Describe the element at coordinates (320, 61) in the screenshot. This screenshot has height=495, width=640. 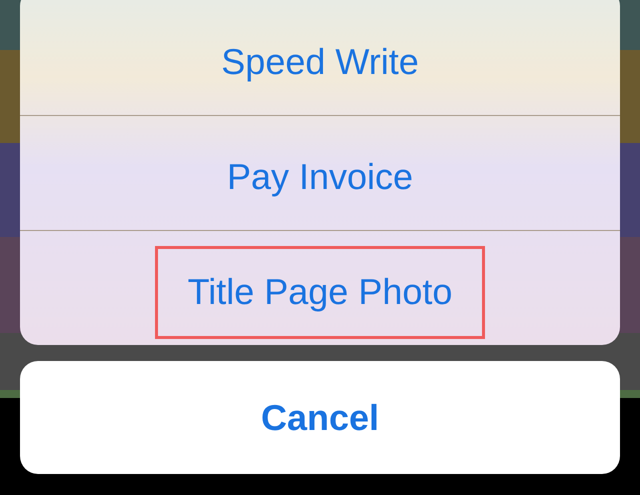
I see `action-button: Speed Write` at that location.